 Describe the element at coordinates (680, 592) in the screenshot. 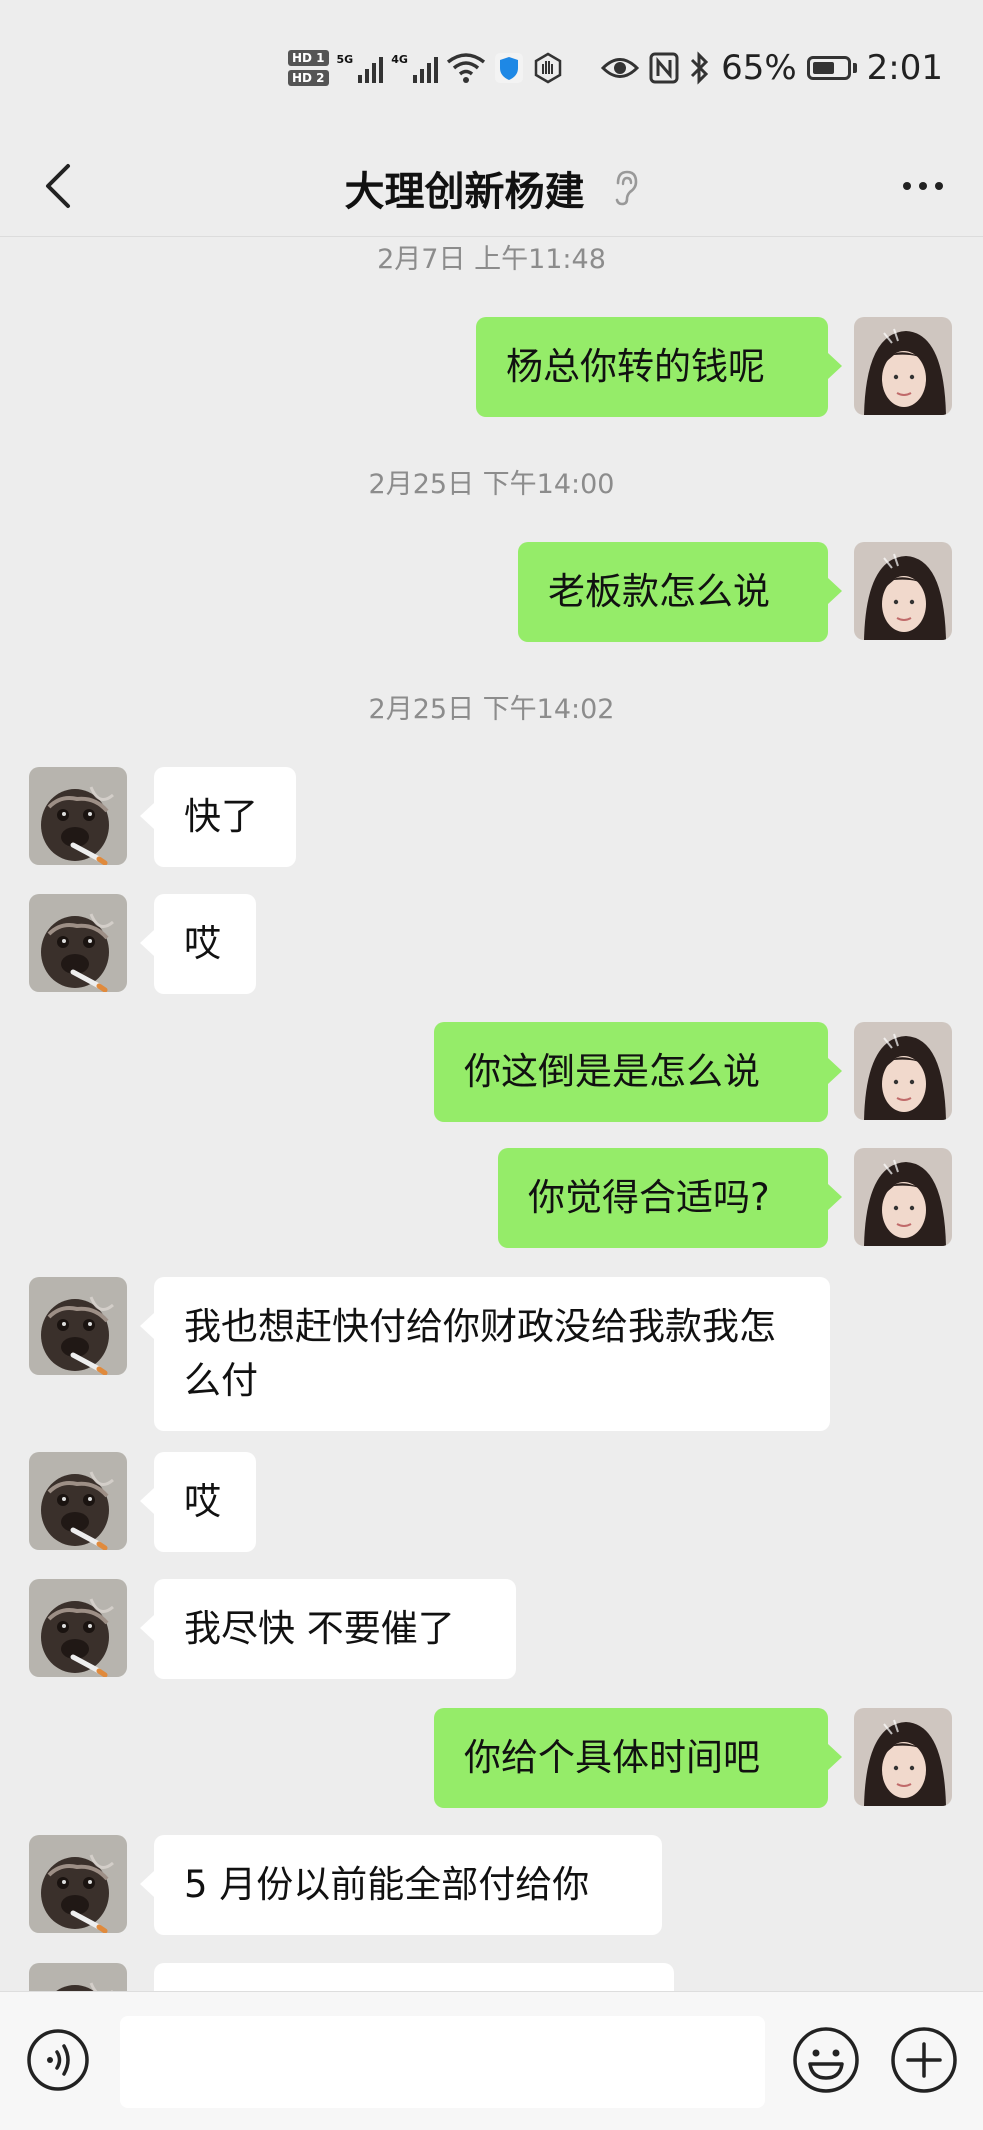

I see `message-bubble: 老板款怎么说` at that location.